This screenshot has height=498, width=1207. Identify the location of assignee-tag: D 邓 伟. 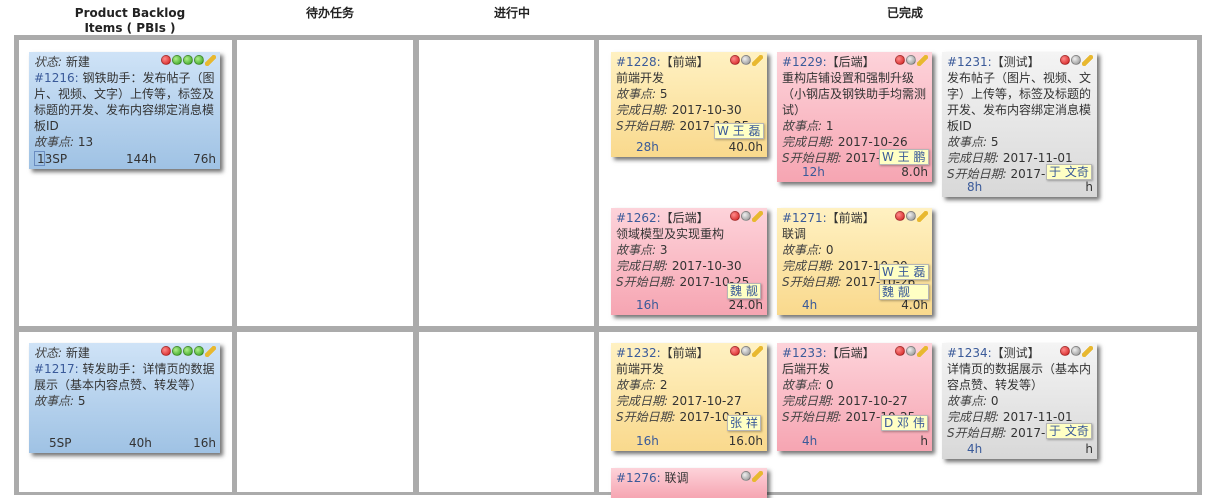
(904, 423).